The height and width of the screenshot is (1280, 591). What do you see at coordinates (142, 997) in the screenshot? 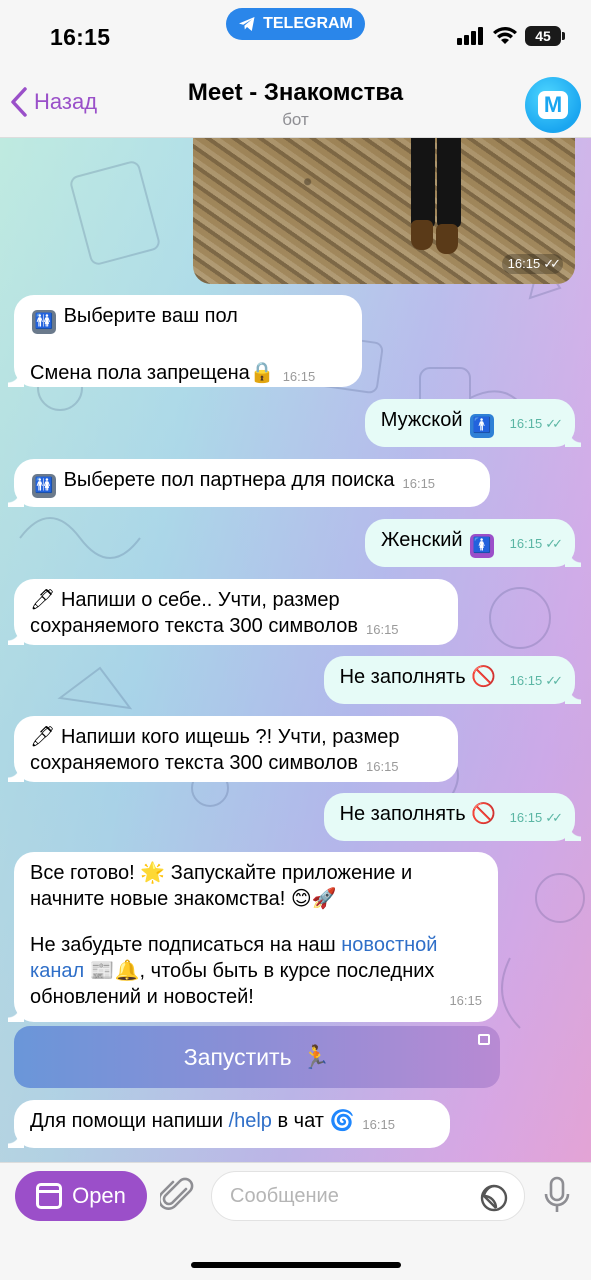
I see `message-text: обновлений и новостей!` at bounding box center [142, 997].